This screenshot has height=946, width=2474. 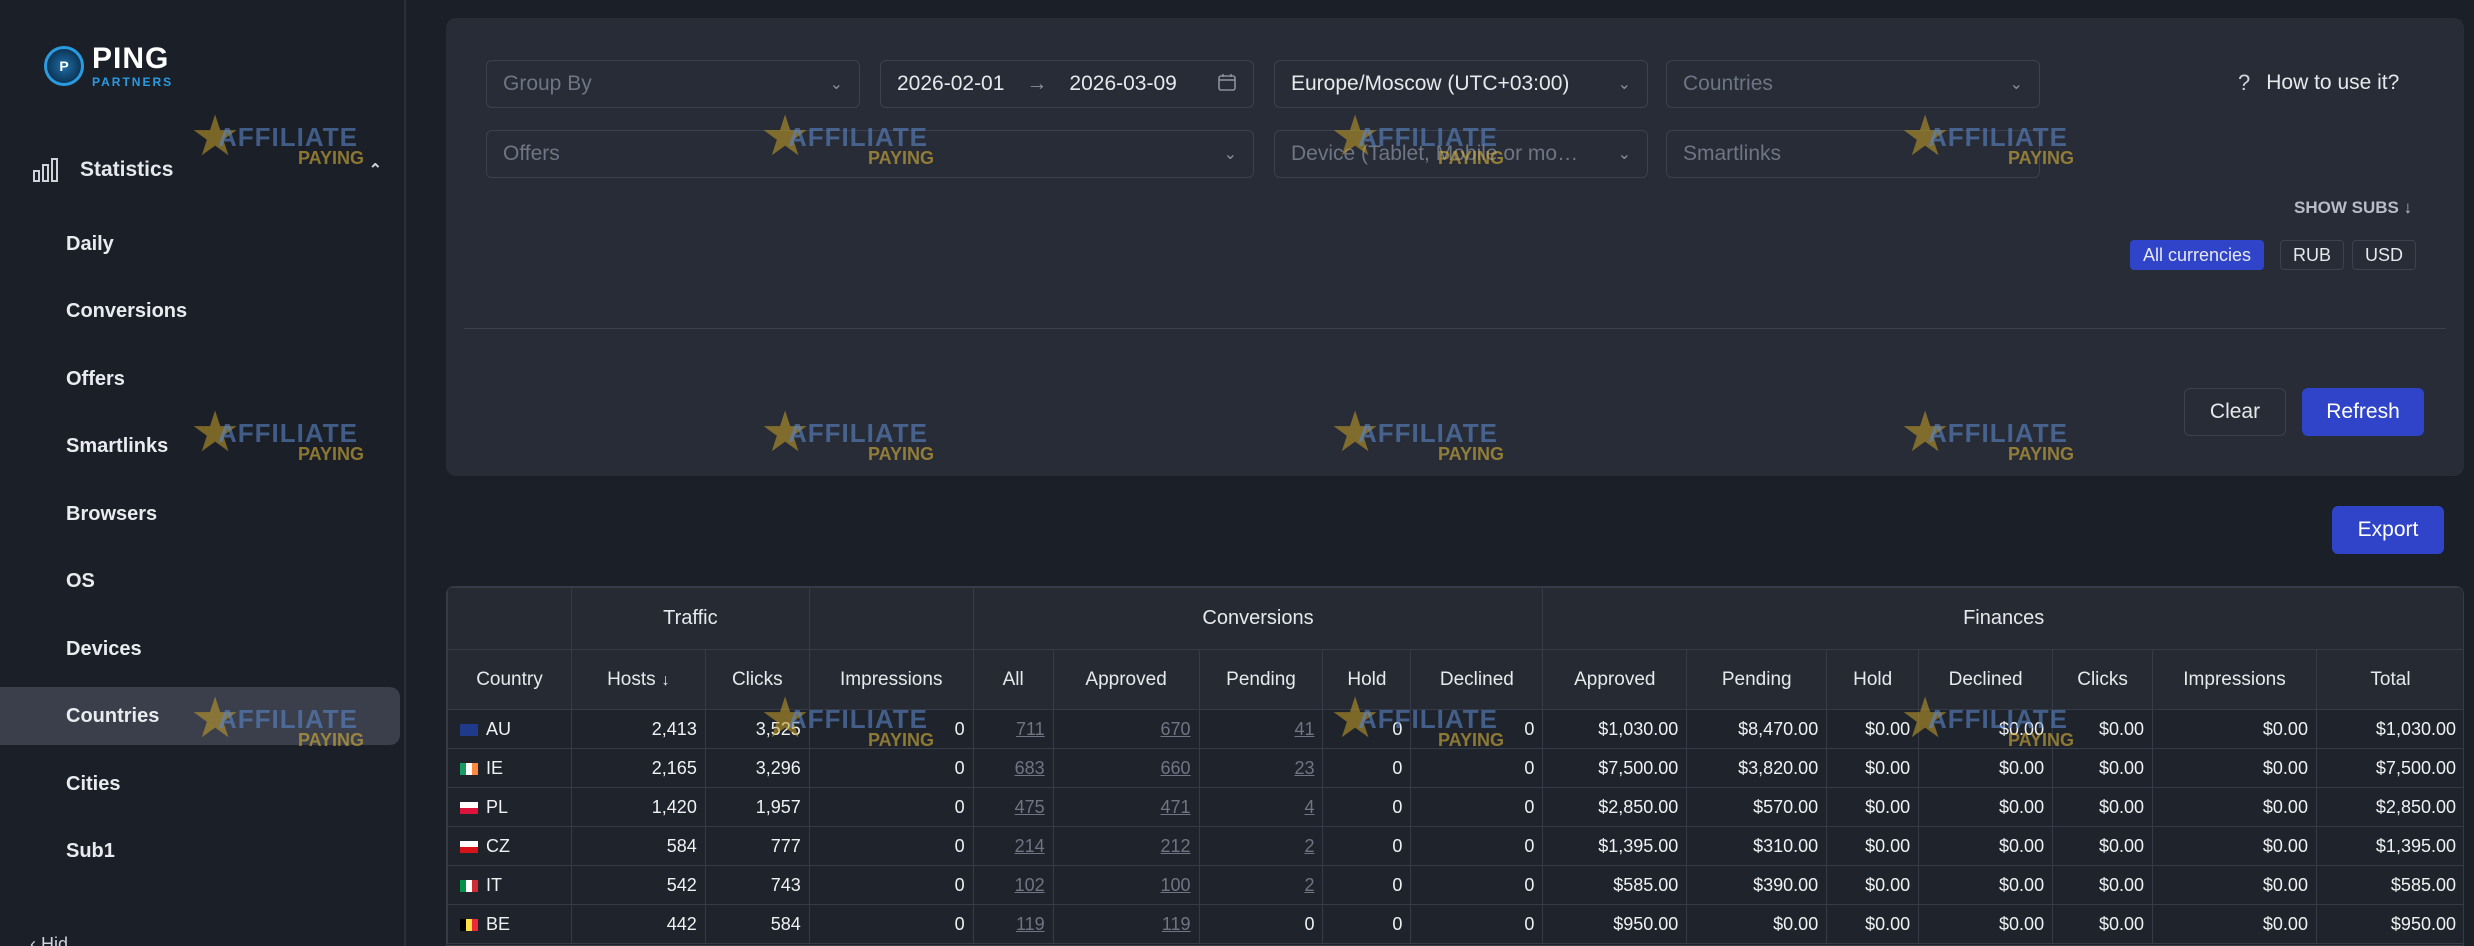 I want to click on sidebar-item-os: OS, so click(x=200, y=581).